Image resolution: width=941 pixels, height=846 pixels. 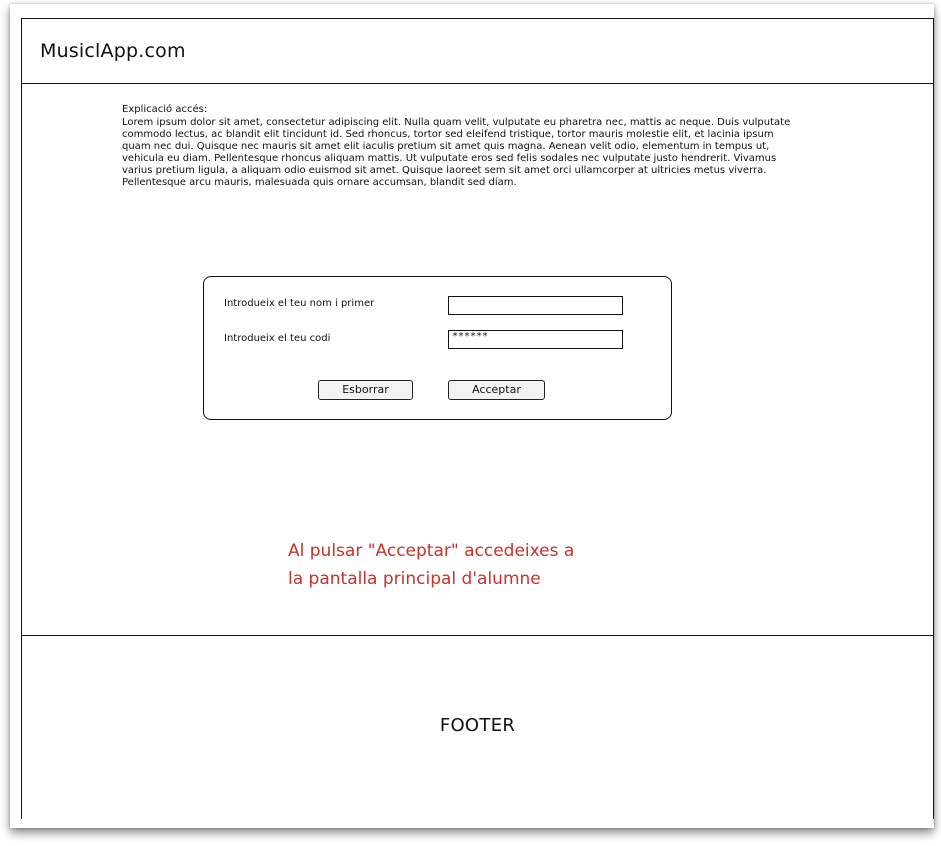 I want to click on access-explanation-heading: Explicació accés:, so click(x=165, y=109).